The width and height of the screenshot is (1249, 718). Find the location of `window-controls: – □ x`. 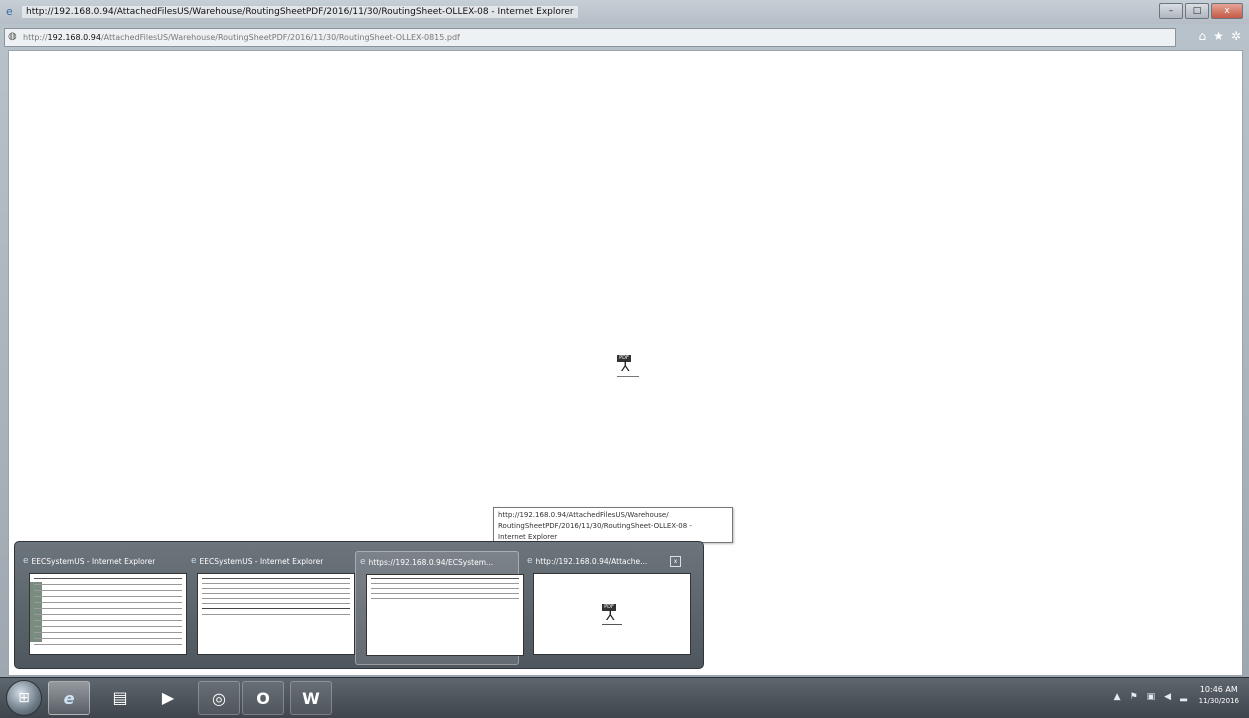

window-controls: – □ x is located at coordinates (1201, 11).